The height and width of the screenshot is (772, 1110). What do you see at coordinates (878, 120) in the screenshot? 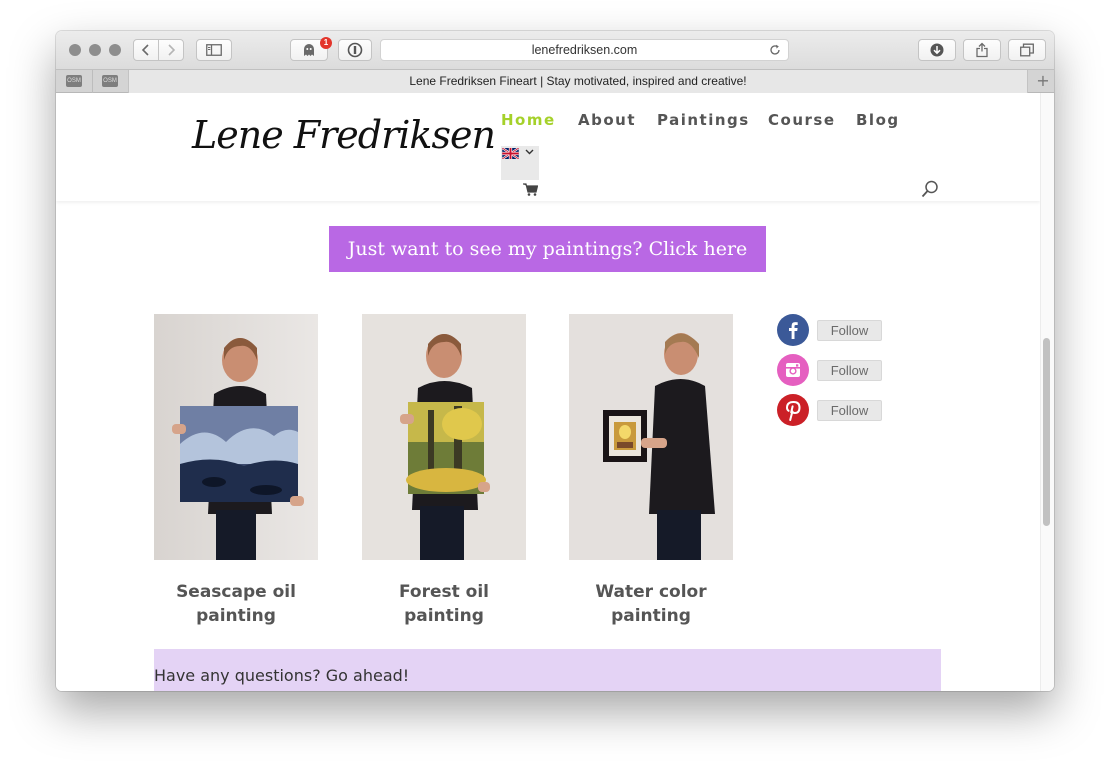
I see `nav-blog: Blog` at bounding box center [878, 120].